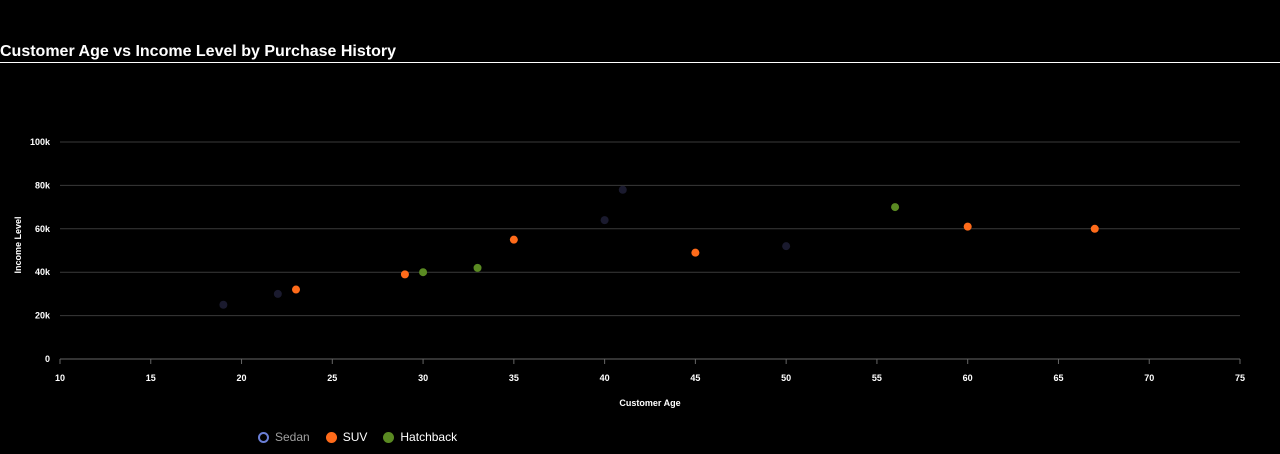 The width and height of the screenshot is (1280, 454). What do you see at coordinates (18, 244) in the screenshot?
I see `y-axis-title: Income Level` at bounding box center [18, 244].